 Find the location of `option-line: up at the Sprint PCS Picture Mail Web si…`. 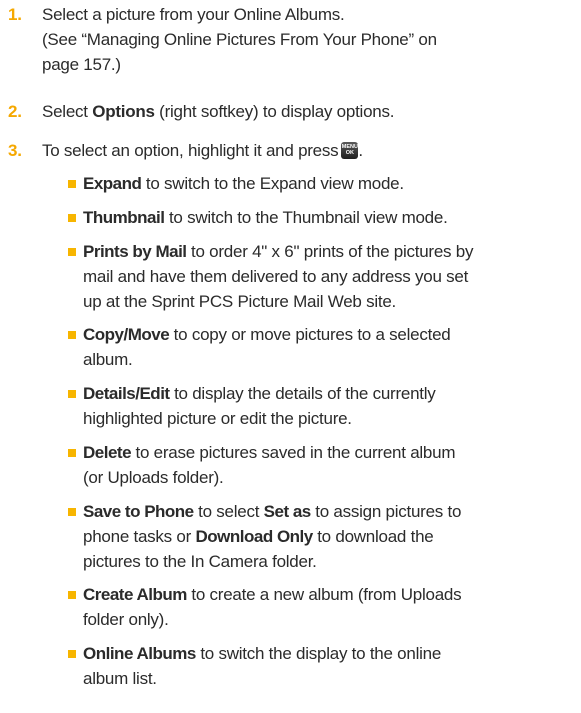

option-line: up at the Sprint PCS Picture Mail Web si… is located at coordinates (240, 301).